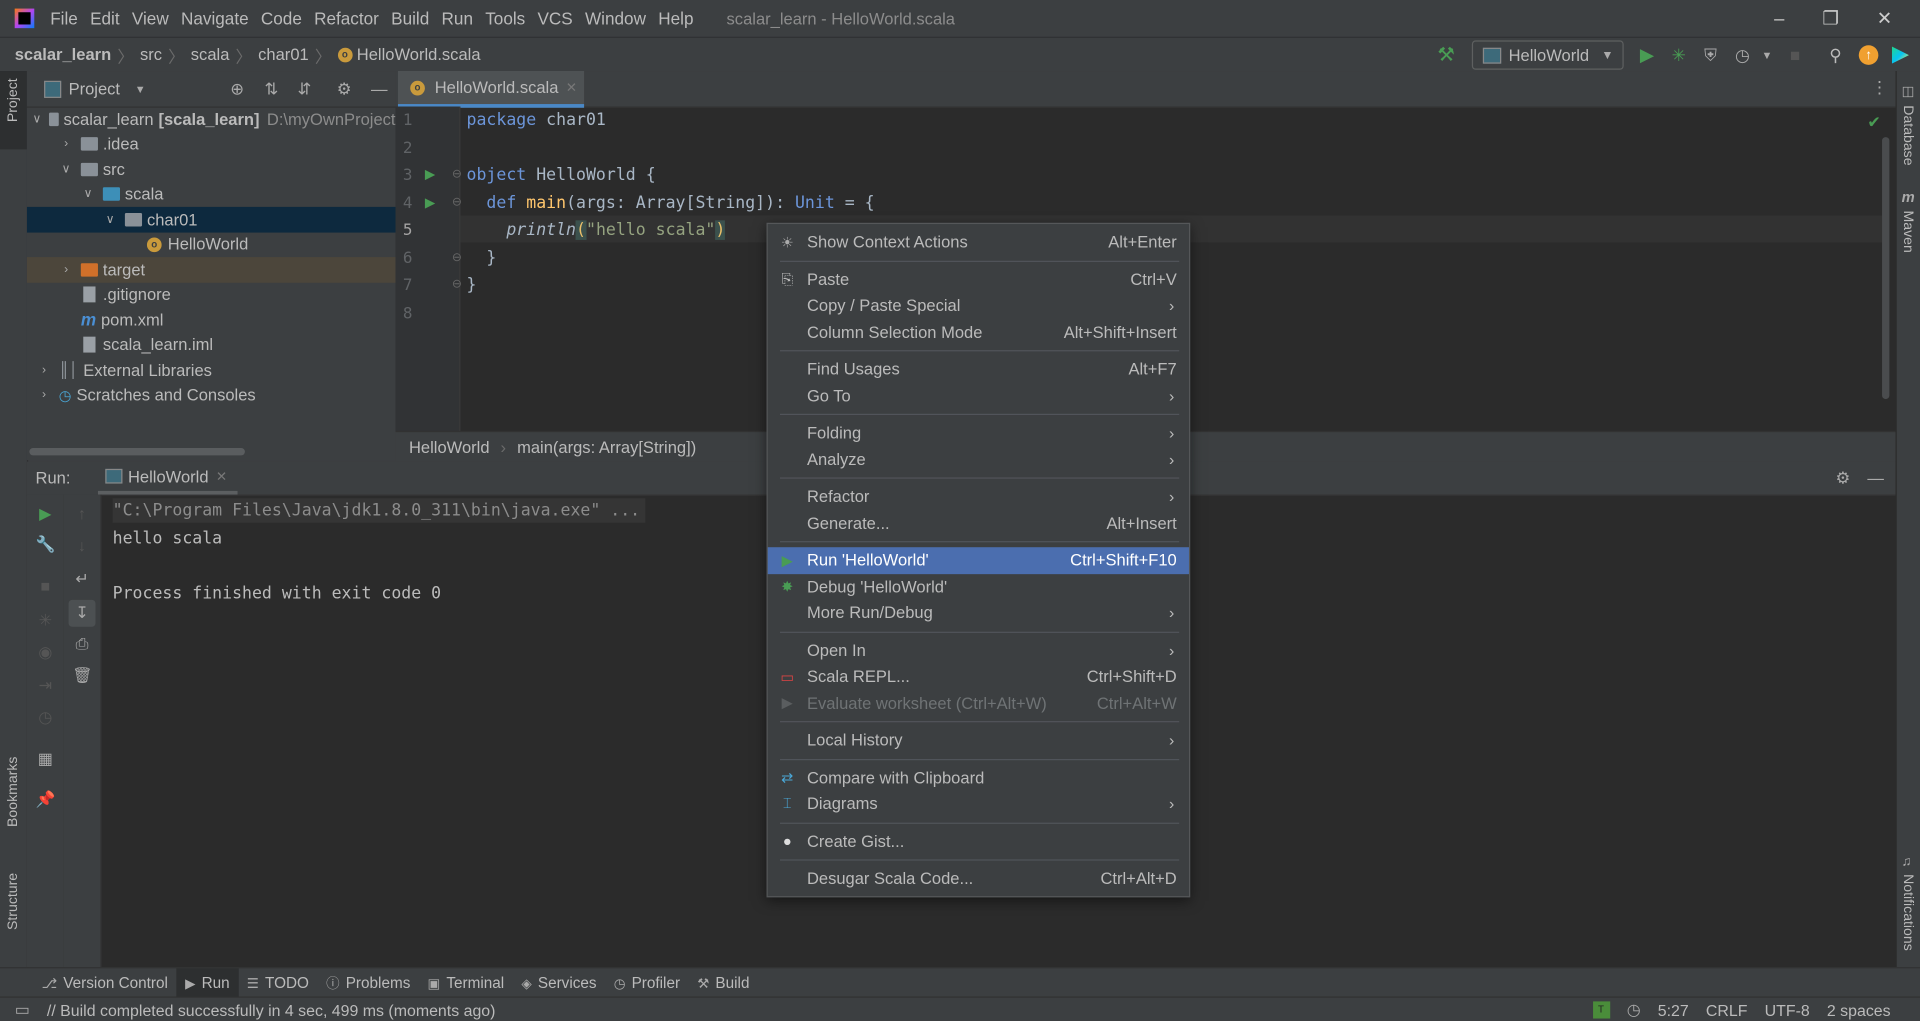 This screenshot has height=1021, width=1920. What do you see at coordinates (1673, 1010) in the screenshot?
I see `caret-position: 5:27` at bounding box center [1673, 1010].